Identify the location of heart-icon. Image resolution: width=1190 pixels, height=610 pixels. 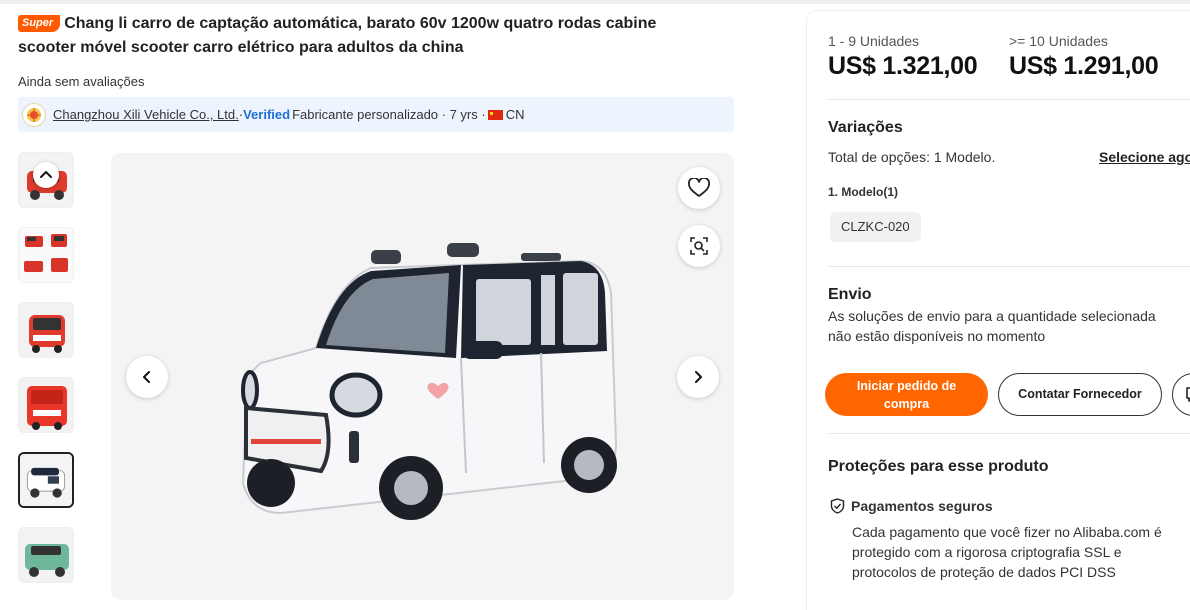
(699, 187).